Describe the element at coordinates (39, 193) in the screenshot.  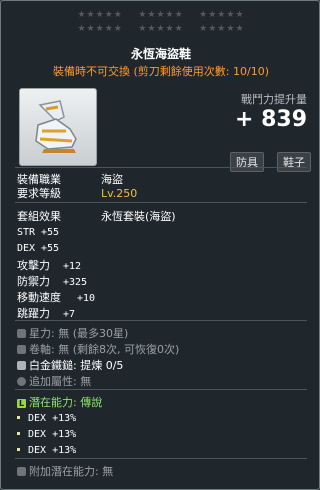
I see `level-label: 要求等級` at that location.